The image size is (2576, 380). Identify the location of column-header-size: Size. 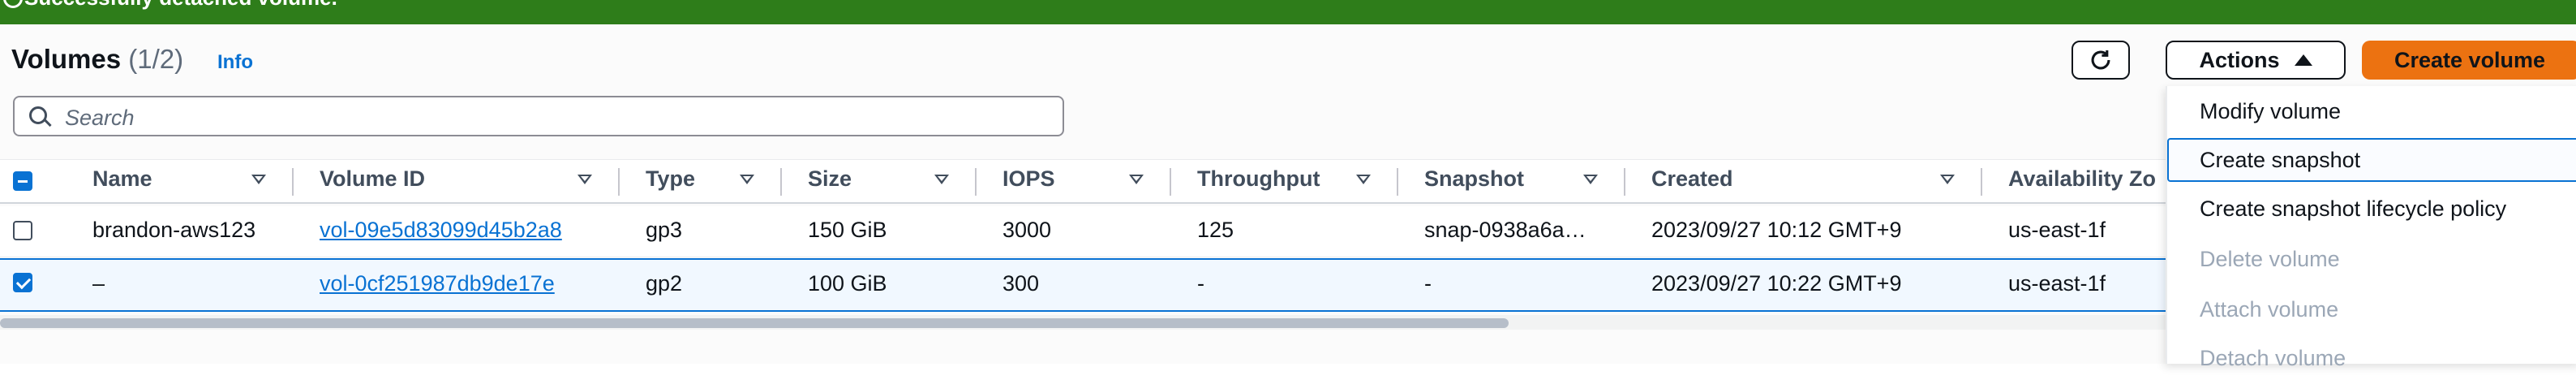
(830, 179).